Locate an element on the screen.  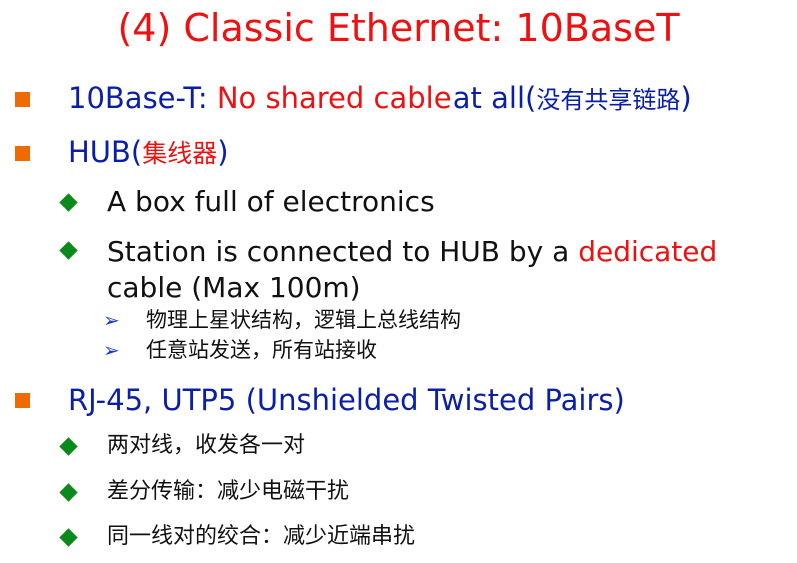
hub-sub-station-highlight: dedicated is located at coordinates (648, 251).